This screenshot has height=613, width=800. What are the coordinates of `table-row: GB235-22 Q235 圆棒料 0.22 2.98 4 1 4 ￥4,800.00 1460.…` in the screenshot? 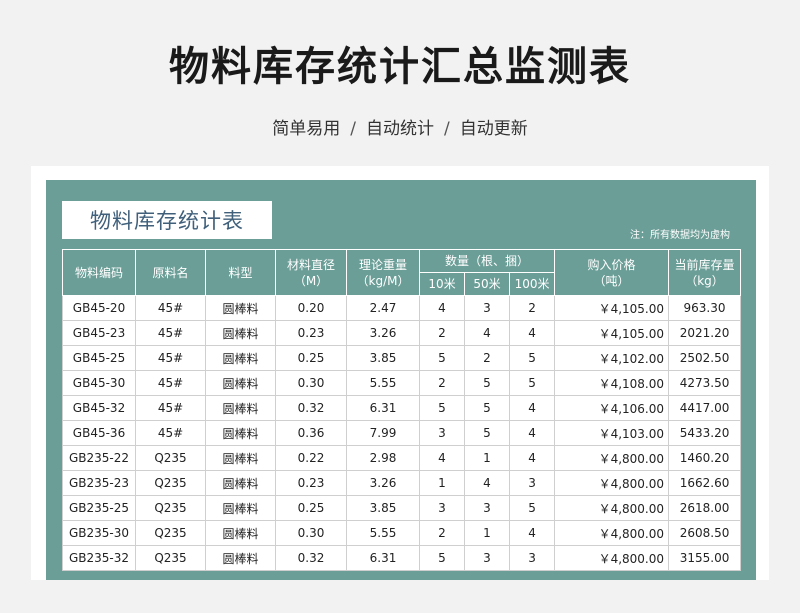 It's located at (402, 458).